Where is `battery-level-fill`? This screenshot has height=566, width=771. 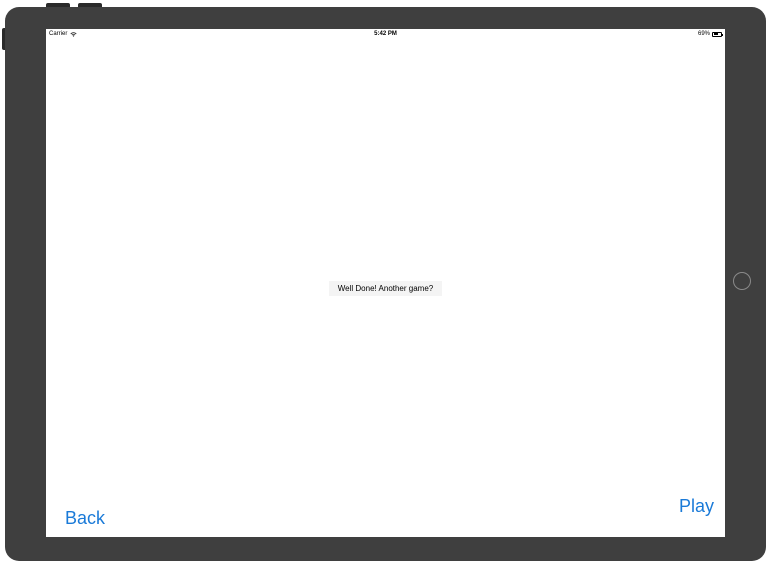
battery-level-fill is located at coordinates (716, 34).